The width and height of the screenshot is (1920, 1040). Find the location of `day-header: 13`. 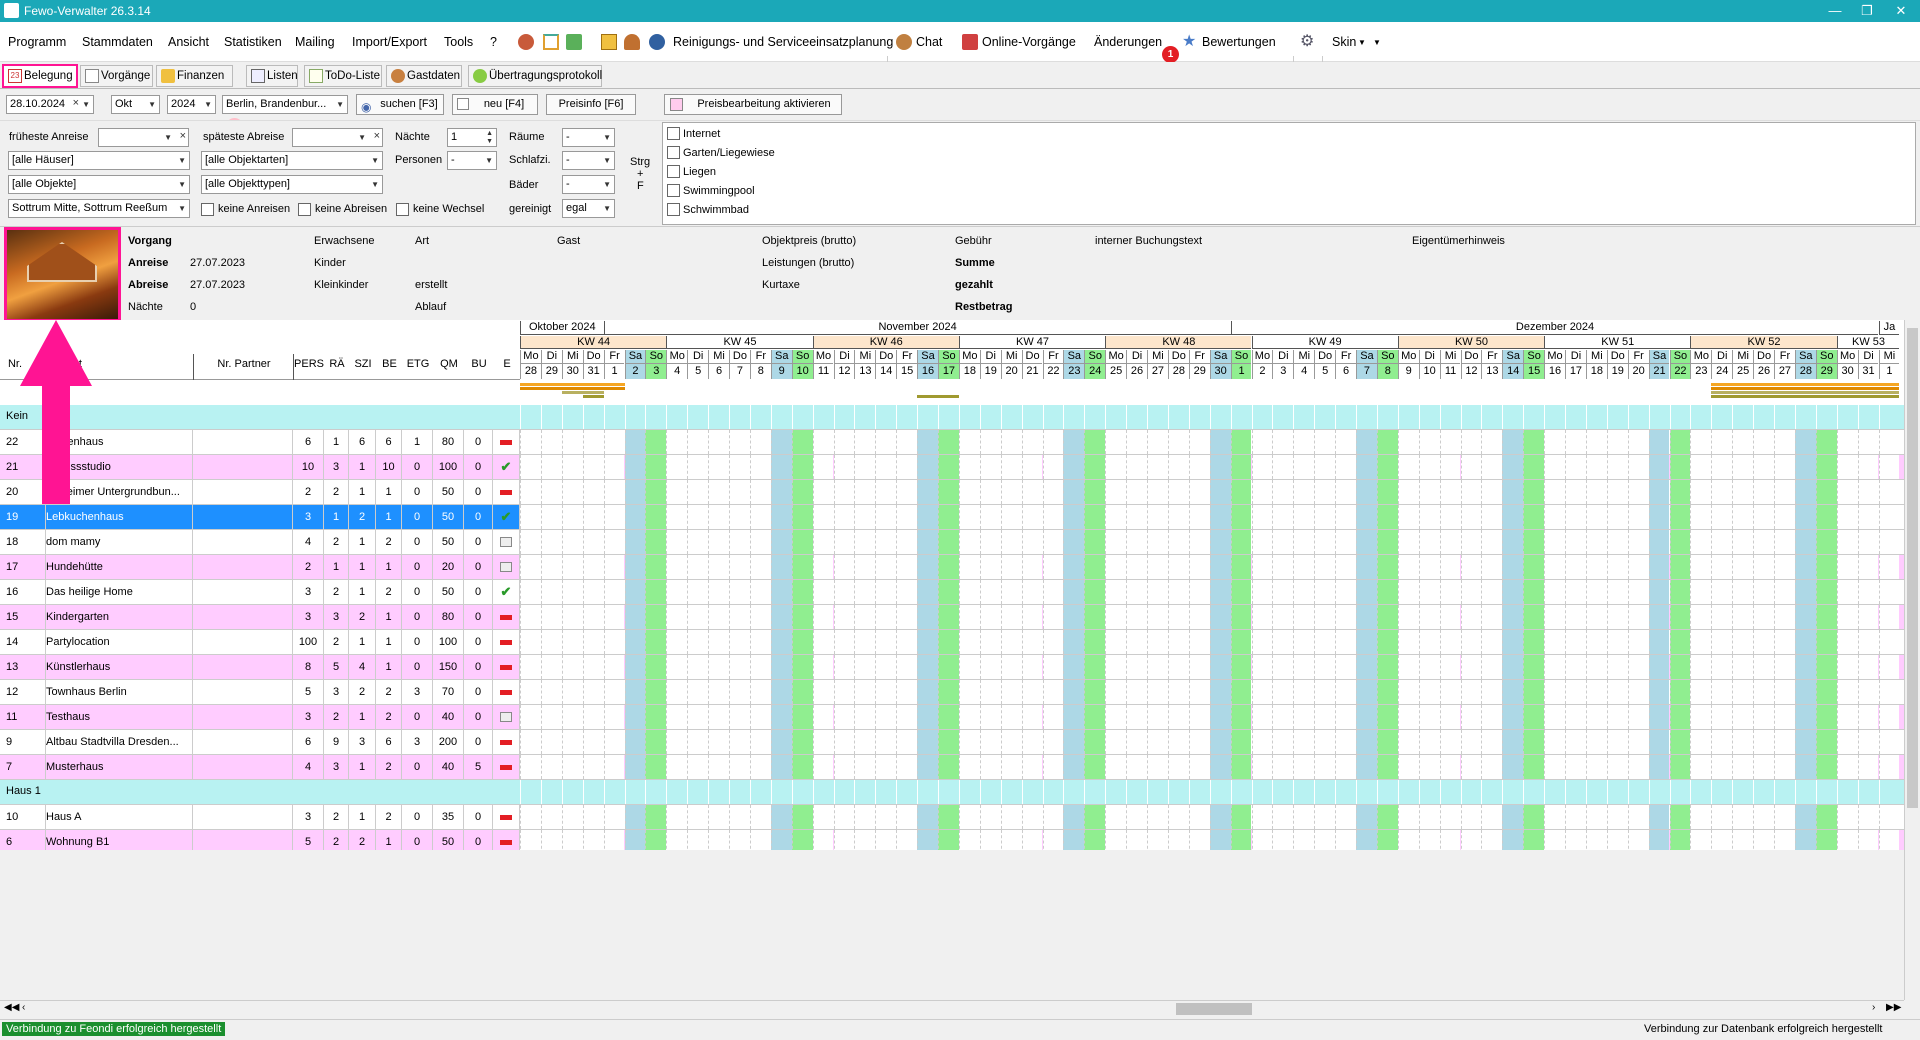

day-header: 13 is located at coordinates (1492, 371).